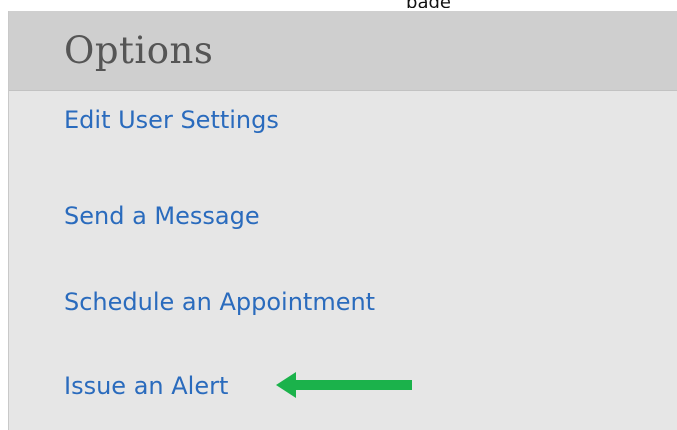 This screenshot has width=677, height=430. Describe the element at coordinates (171, 120) in the screenshot. I see `edit-user-settings-link: Edit User Settings` at that location.